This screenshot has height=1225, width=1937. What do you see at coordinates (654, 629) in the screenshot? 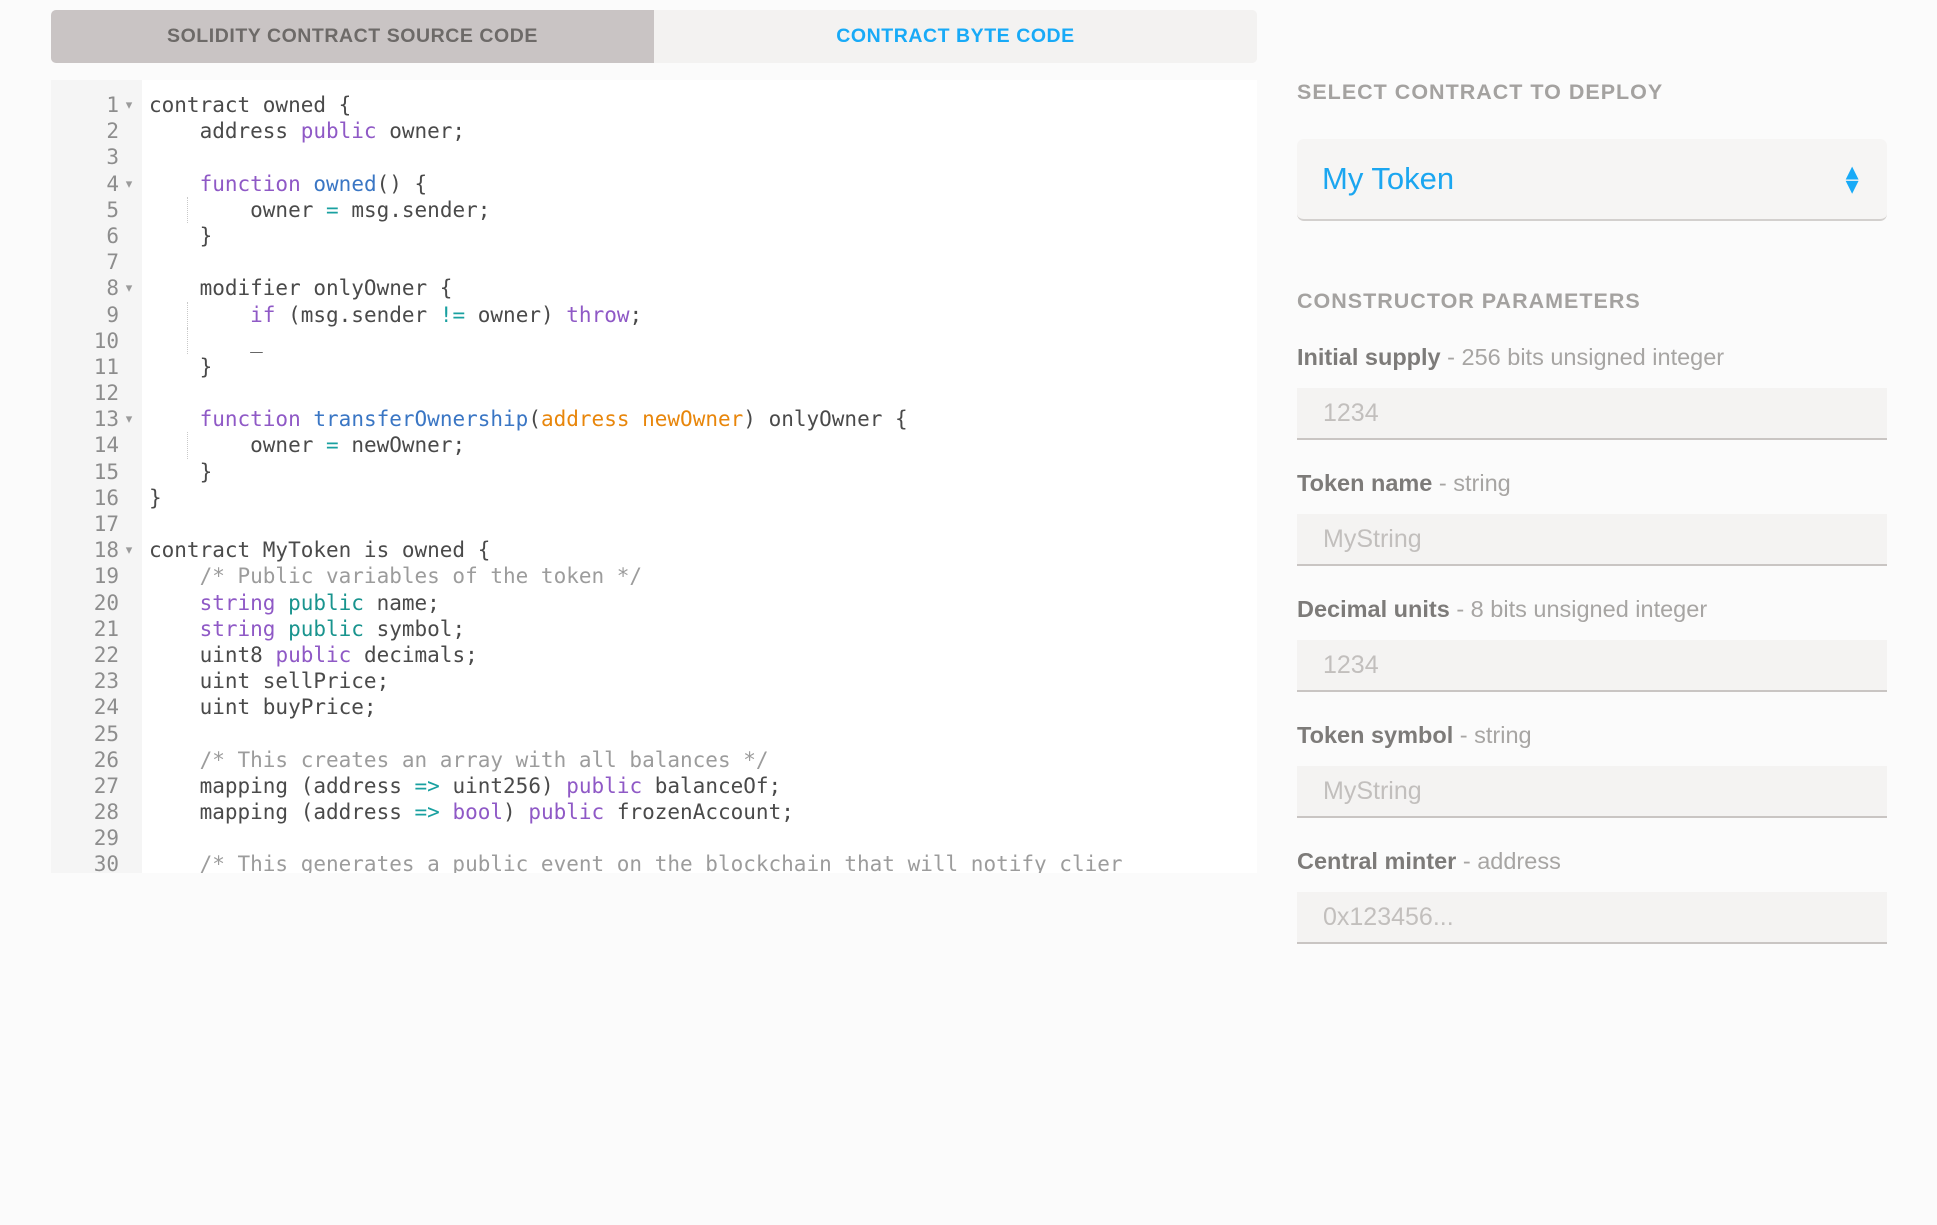
I see `code-line: 21 string public symbol;` at bounding box center [654, 629].